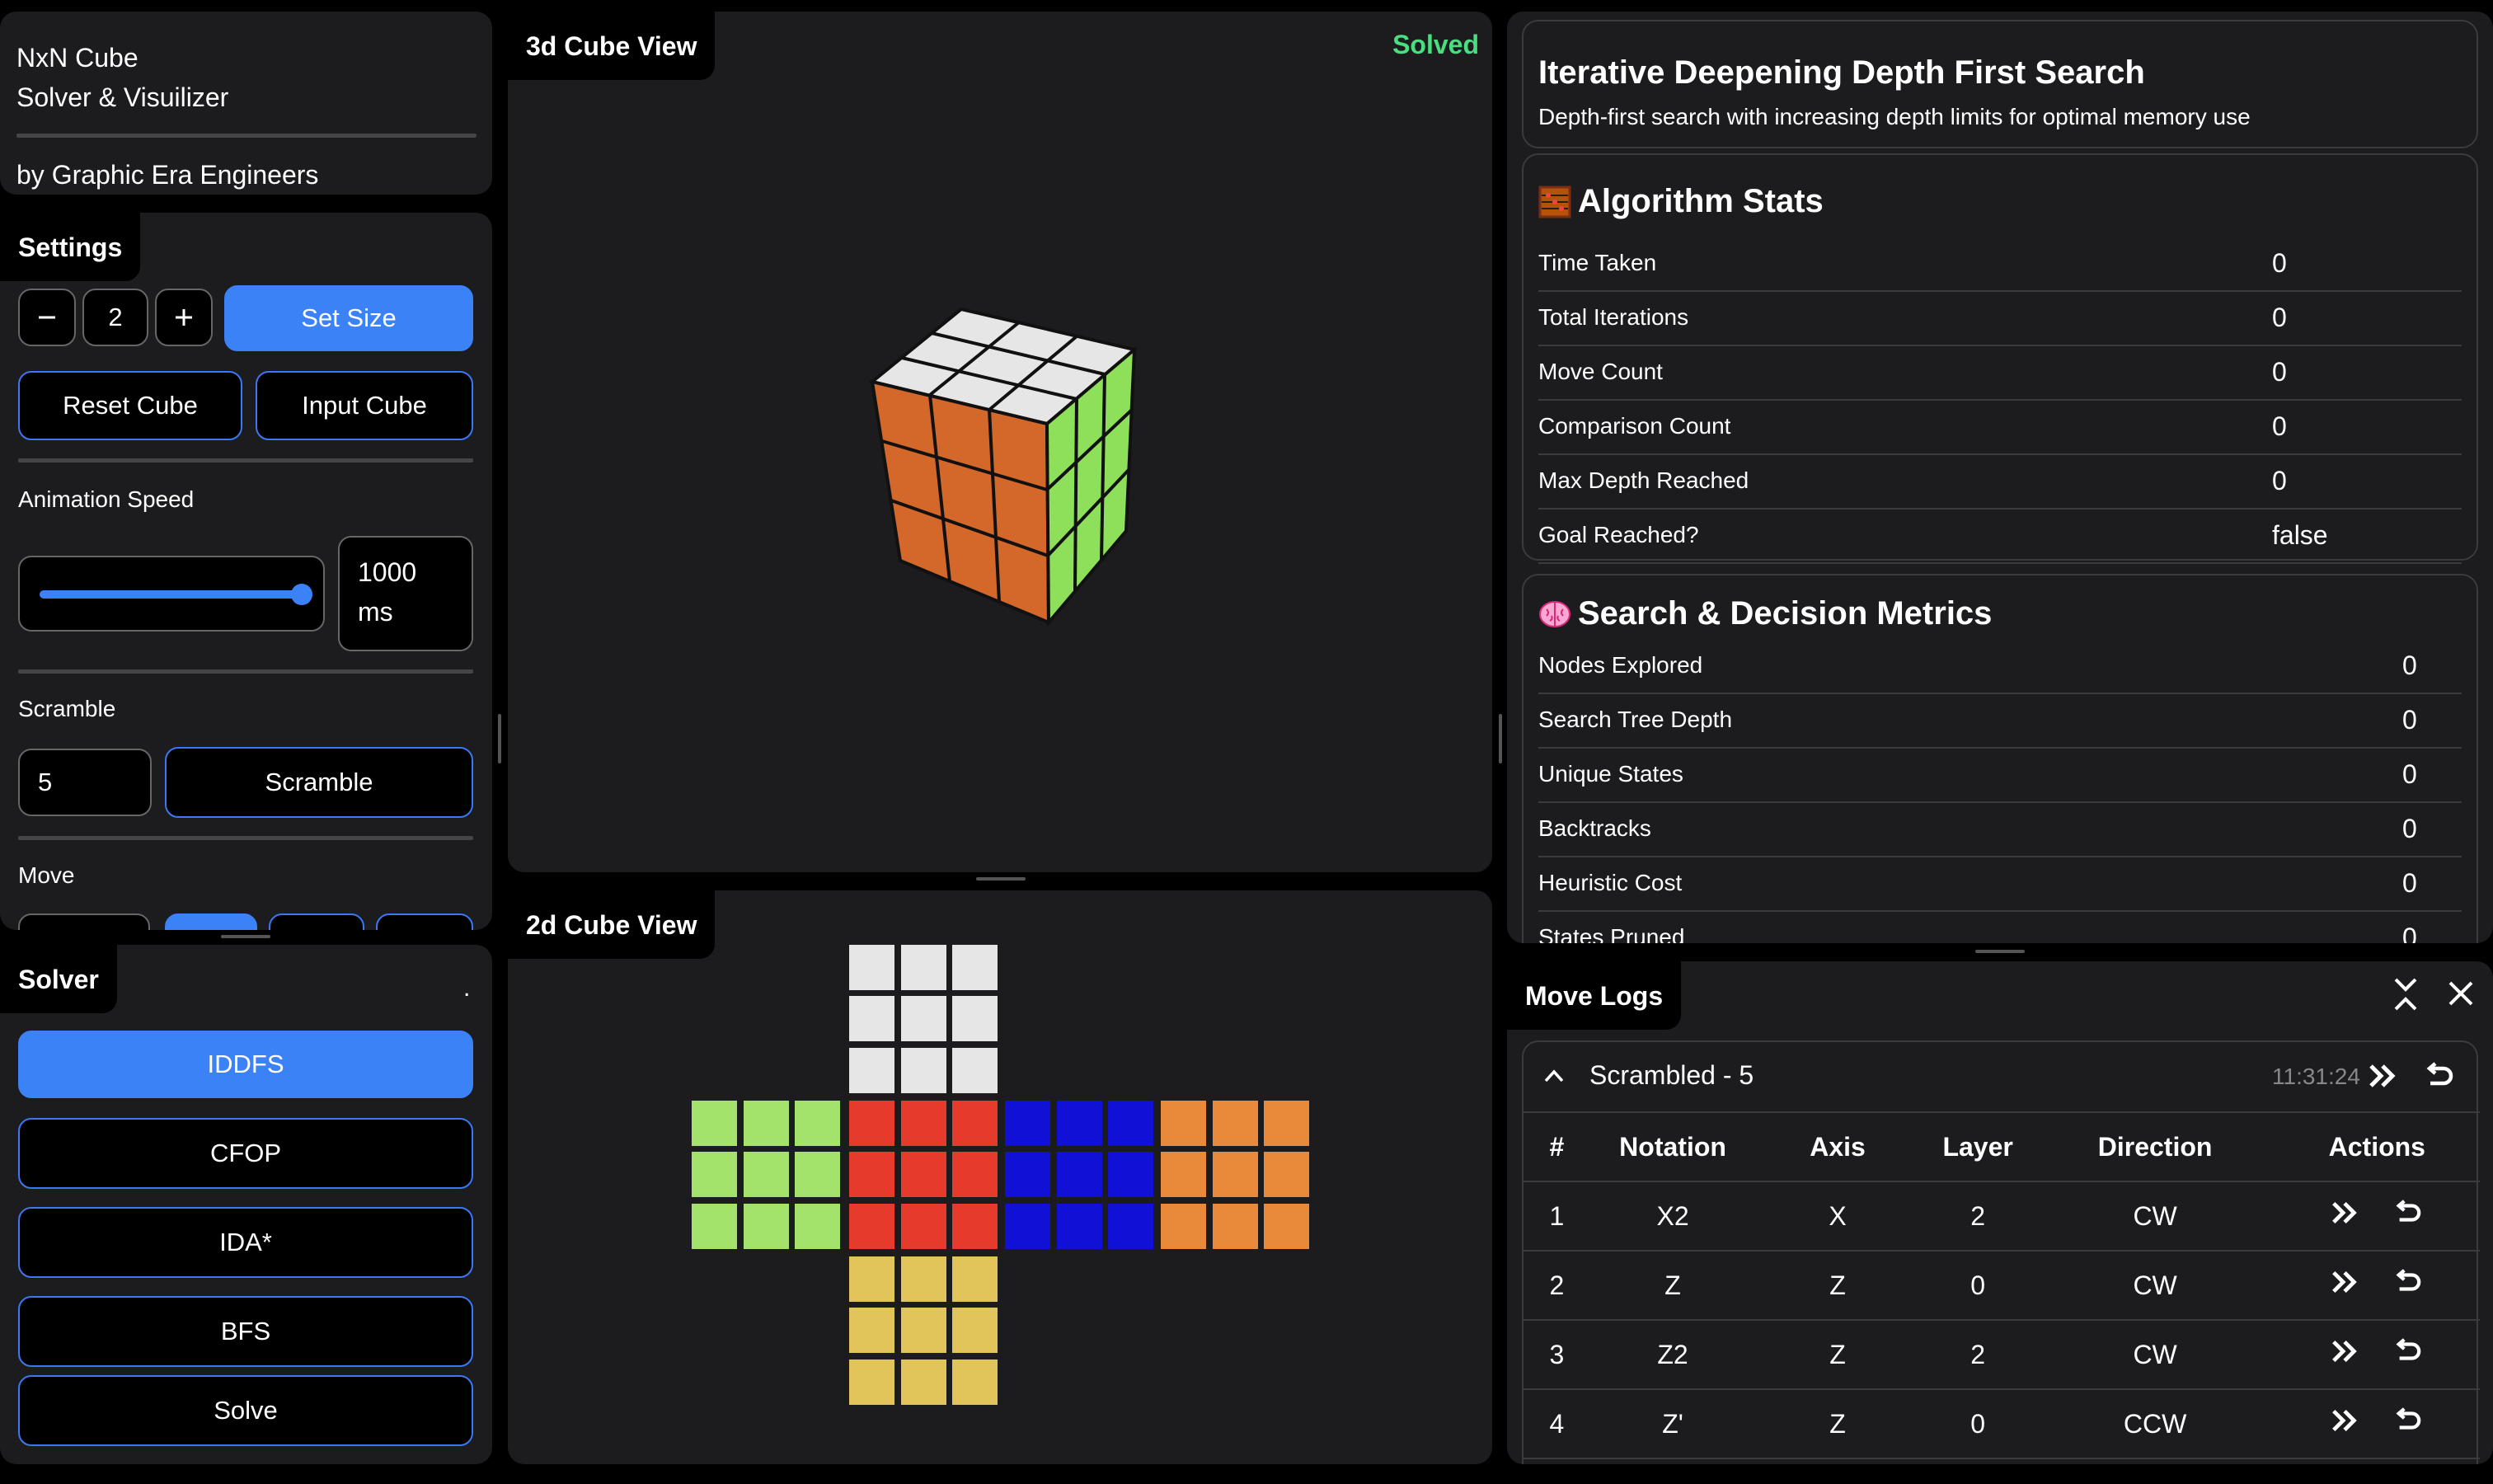 The height and width of the screenshot is (1484, 2493). Describe the element at coordinates (1837, 1147) in the screenshot. I see `col-axis: Axis` at that location.